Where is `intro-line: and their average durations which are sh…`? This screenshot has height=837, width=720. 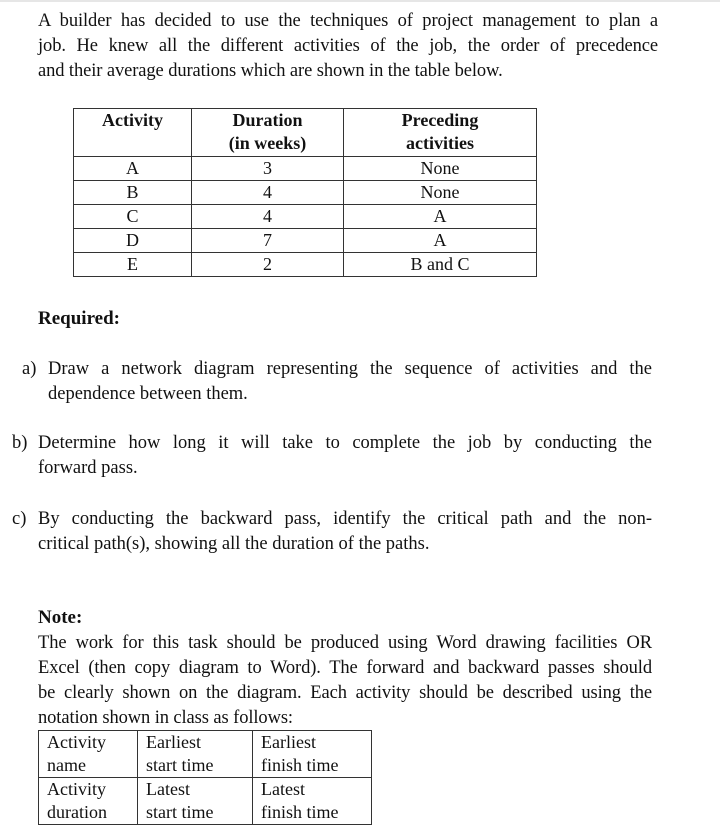 intro-line: and their average durations which are sh… is located at coordinates (270, 71).